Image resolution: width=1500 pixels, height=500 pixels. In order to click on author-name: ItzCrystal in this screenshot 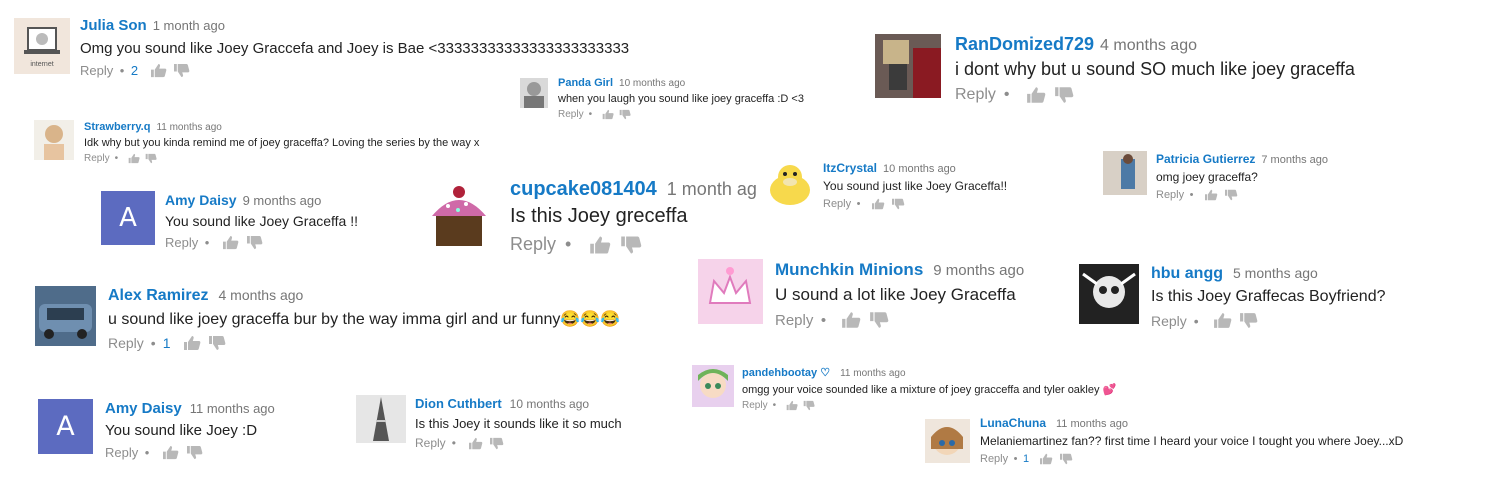, I will do `click(850, 168)`.